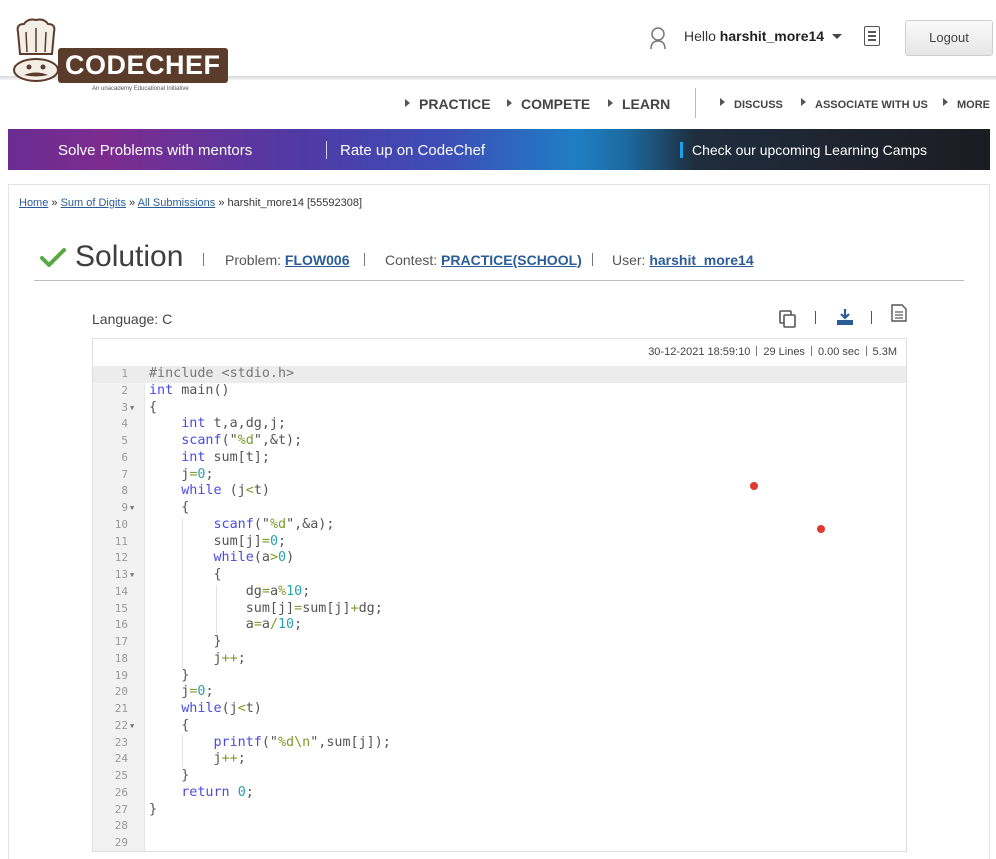 This screenshot has width=996, height=859. Describe the element at coordinates (864, 106) in the screenshot. I see `nav-associate: ASSOCIATE WITH US` at that location.